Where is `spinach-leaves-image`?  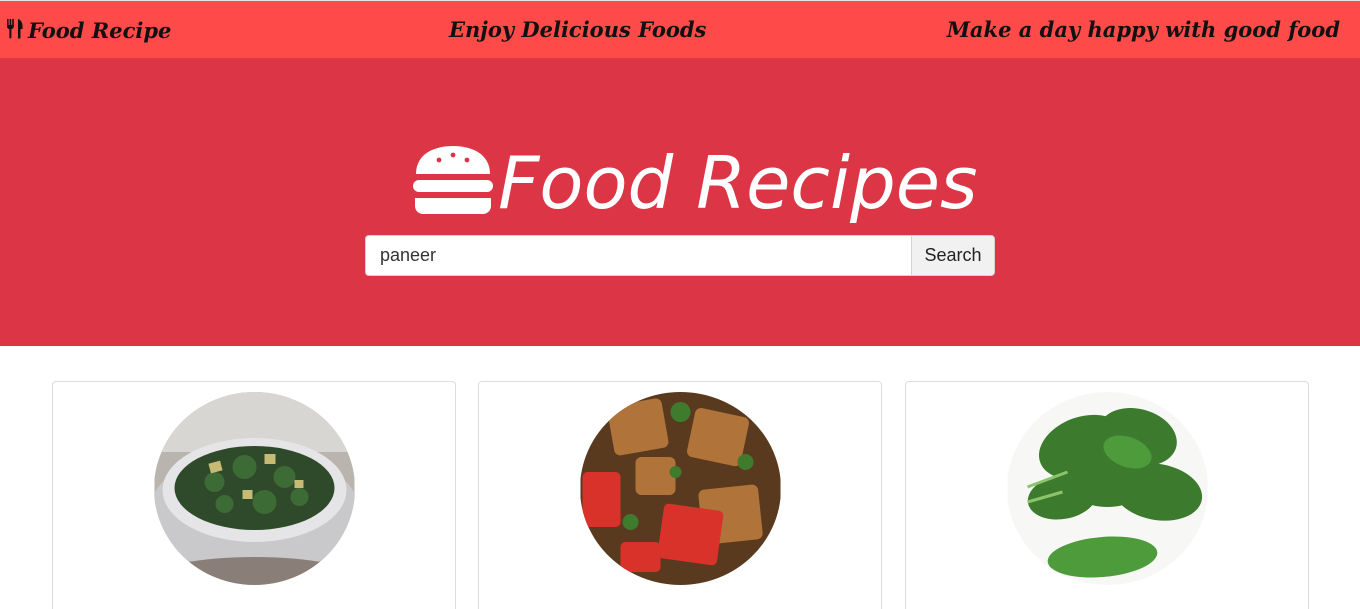 spinach-leaves-image is located at coordinates (1107, 488).